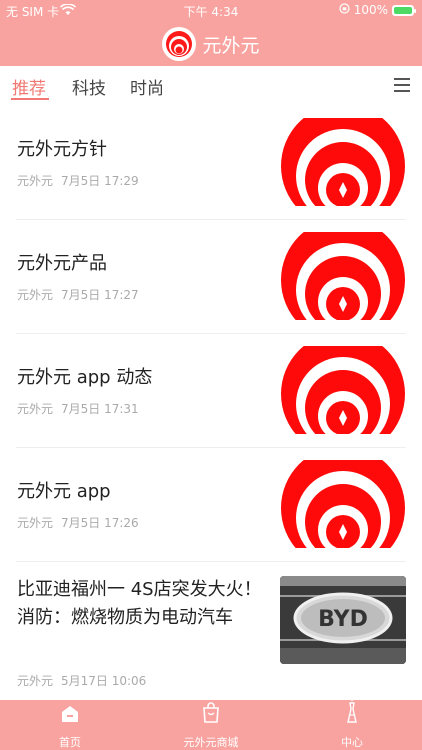  What do you see at coordinates (100, 181) in the screenshot?
I see `article-date: 7月5日 17:29` at bounding box center [100, 181].